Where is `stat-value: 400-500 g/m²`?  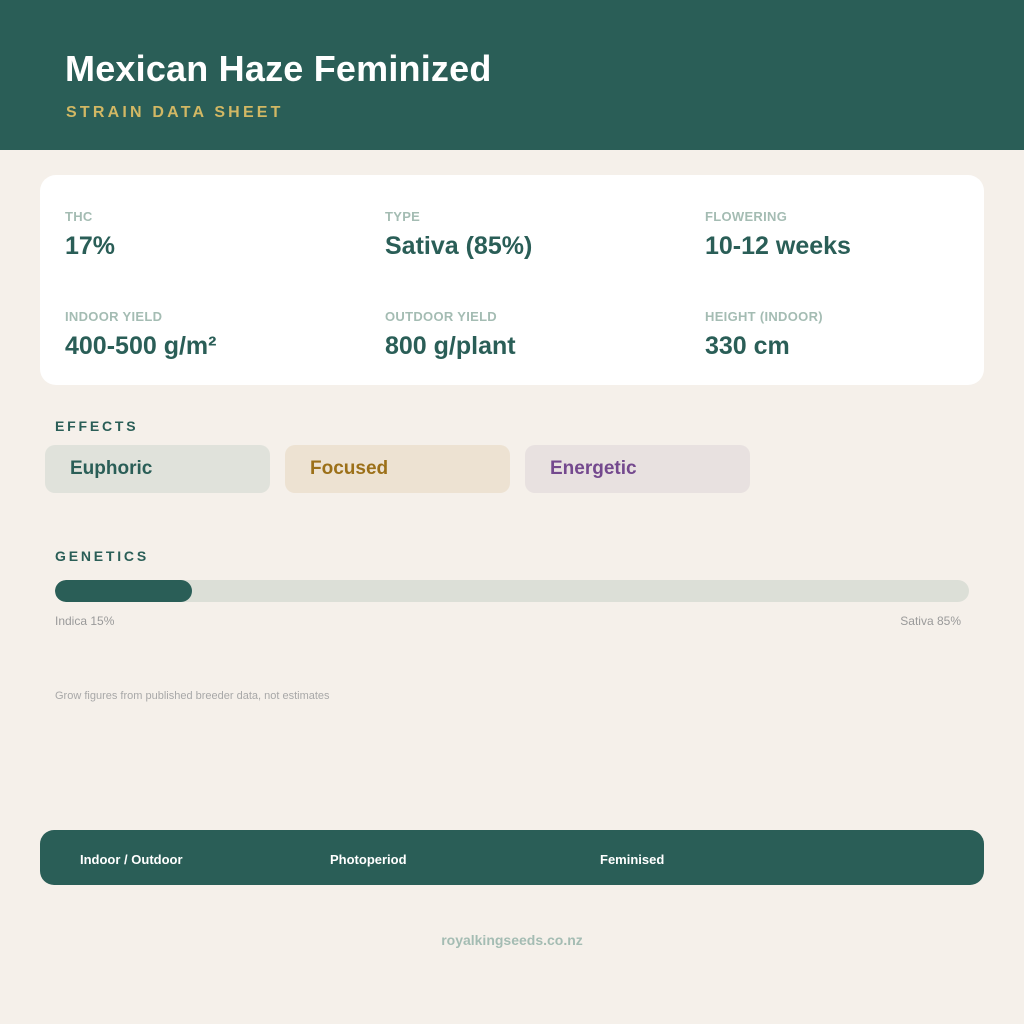
stat-value: 400-500 g/m² is located at coordinates (141, 346).